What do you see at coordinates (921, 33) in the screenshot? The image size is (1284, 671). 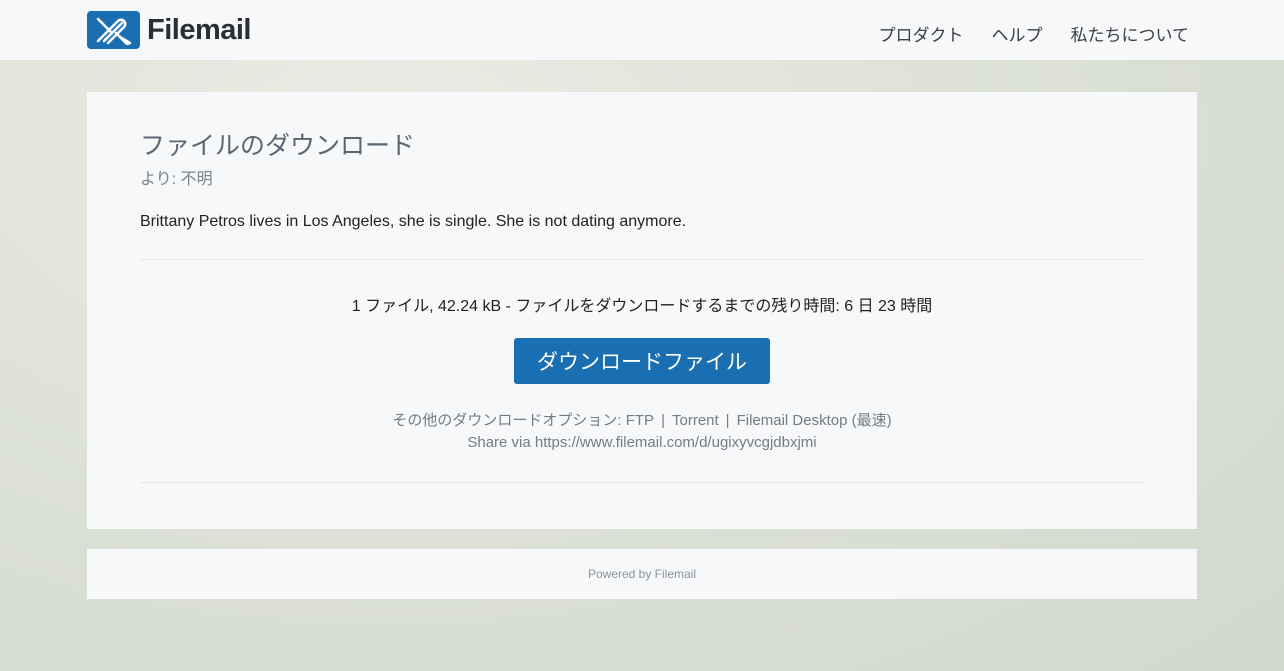 I see `nav-item-product: プロダクト` at bounding box center [921, 33].